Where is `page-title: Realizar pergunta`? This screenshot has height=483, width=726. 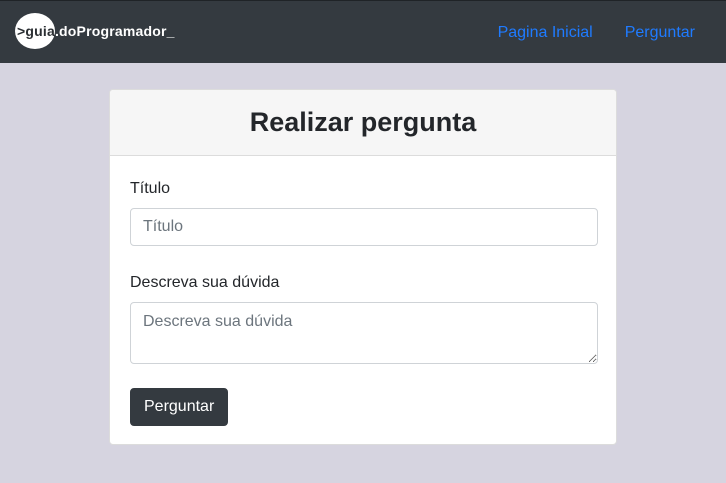 page-title: Realizar pergunta is located at coordinates (363, 122).